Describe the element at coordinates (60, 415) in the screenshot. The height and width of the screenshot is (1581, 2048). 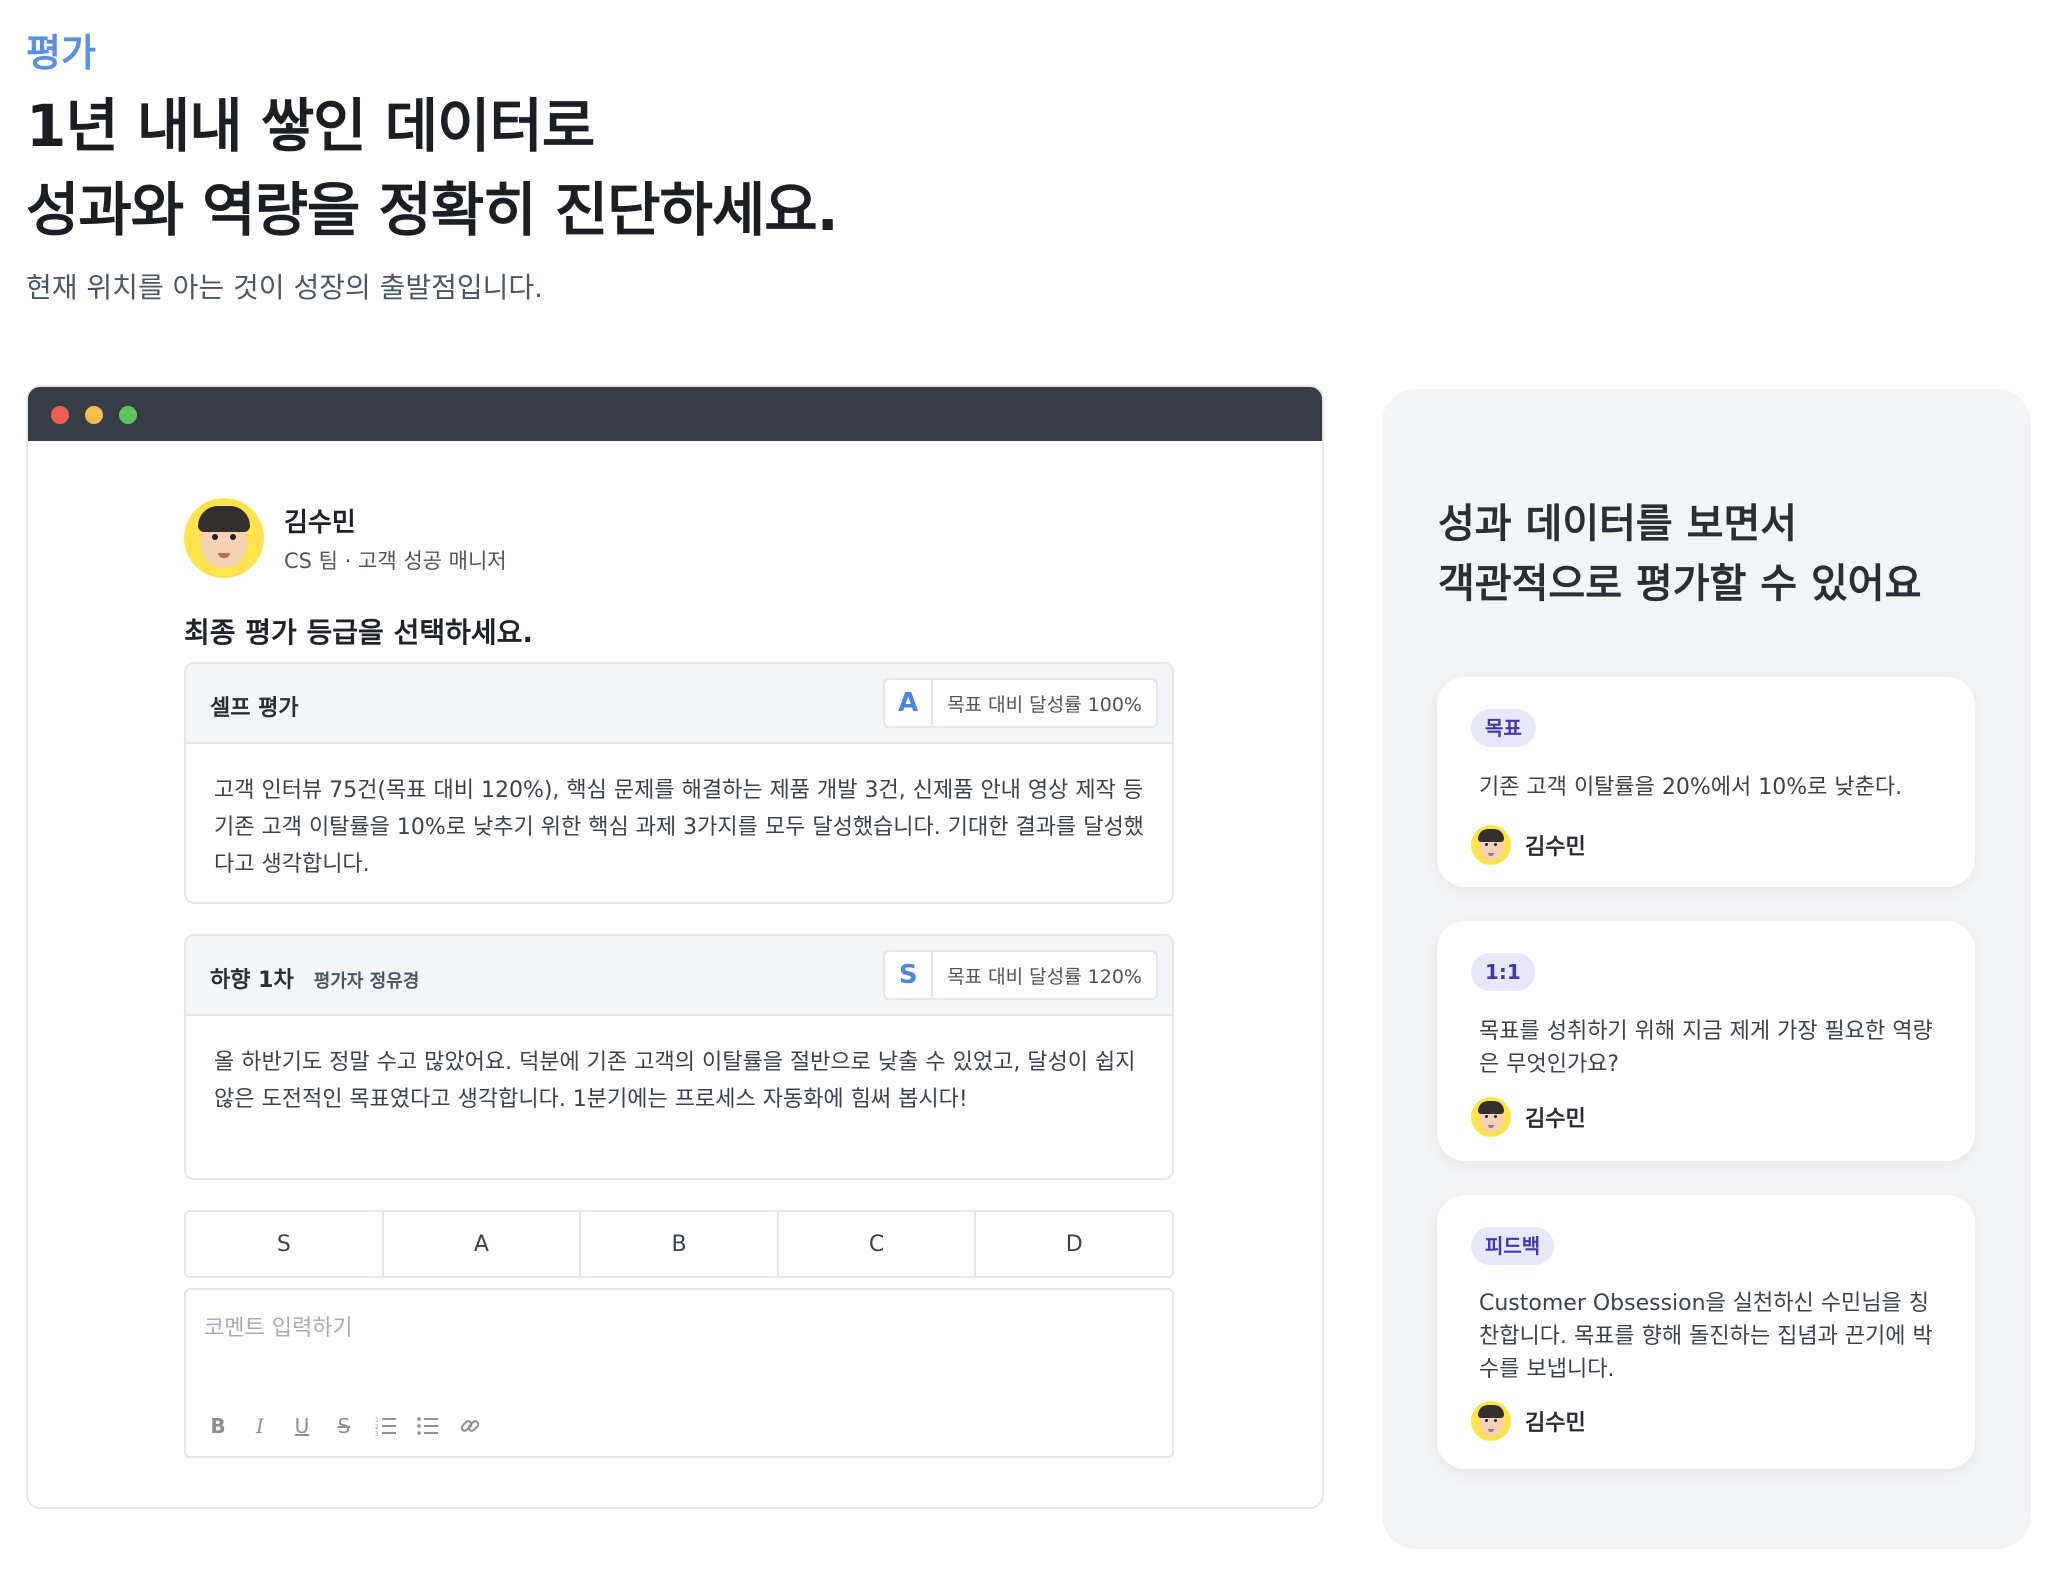
I see `close-window-dot` at that location.